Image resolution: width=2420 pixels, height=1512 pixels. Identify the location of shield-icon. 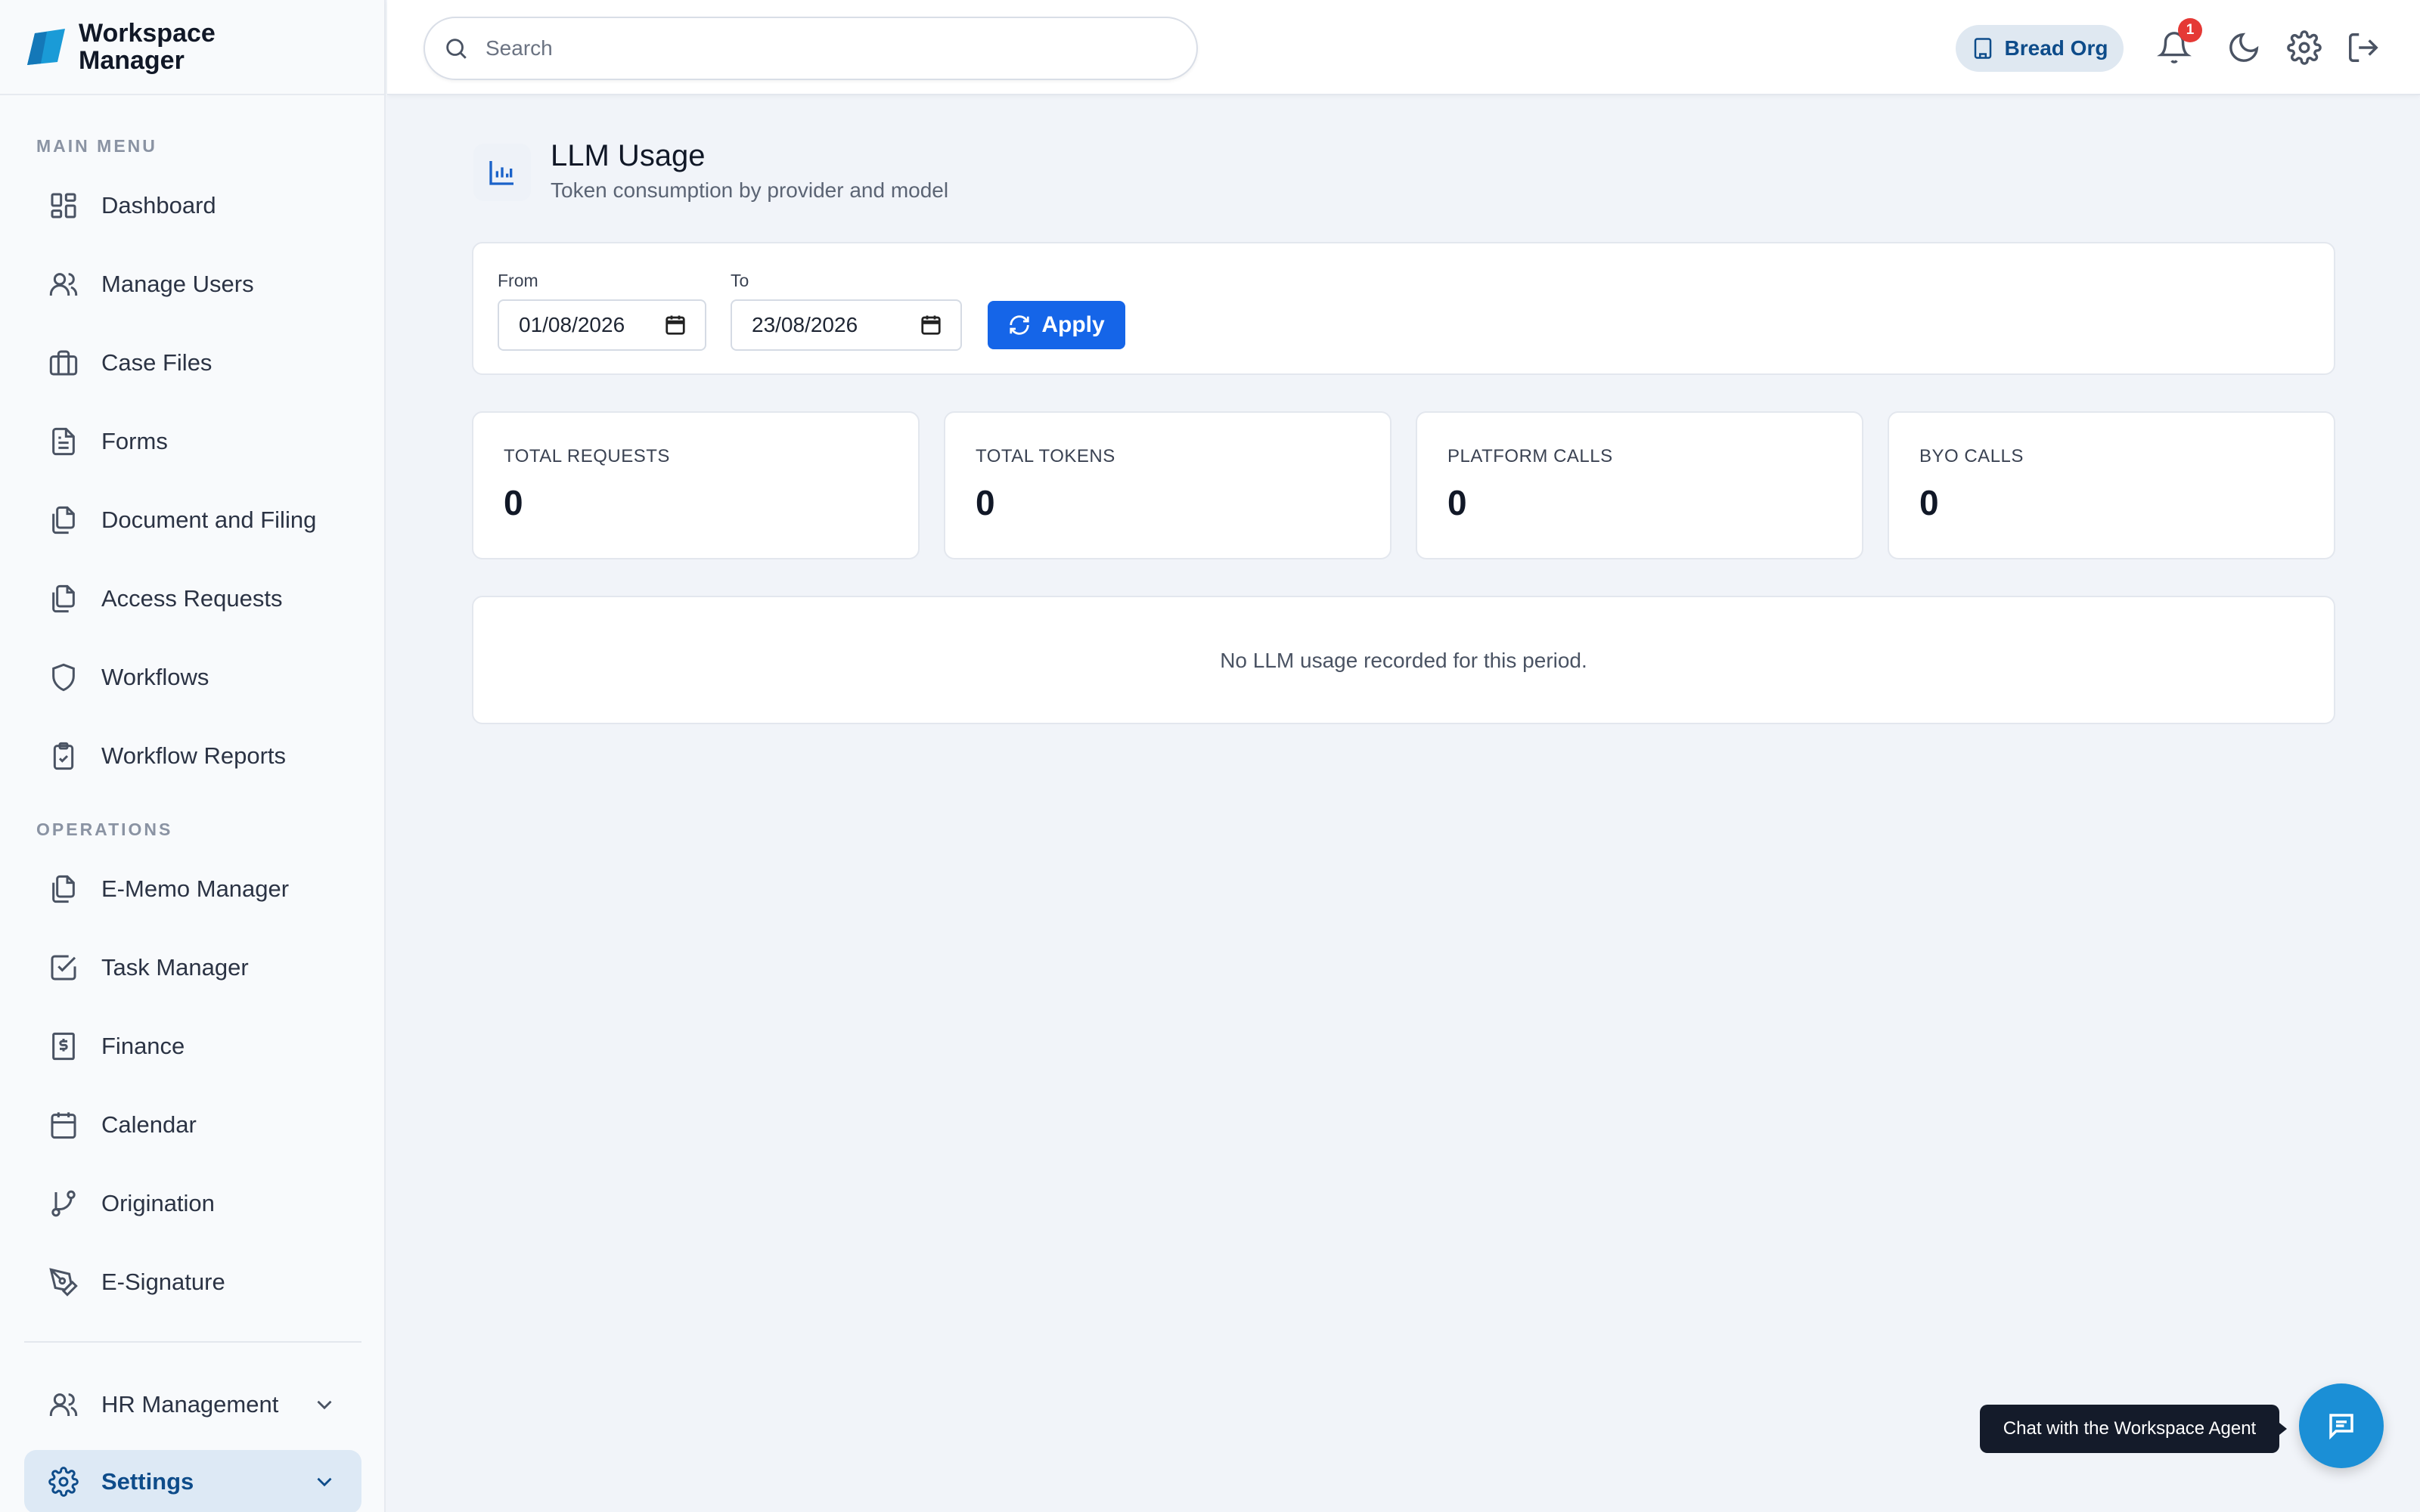
(64, 677).